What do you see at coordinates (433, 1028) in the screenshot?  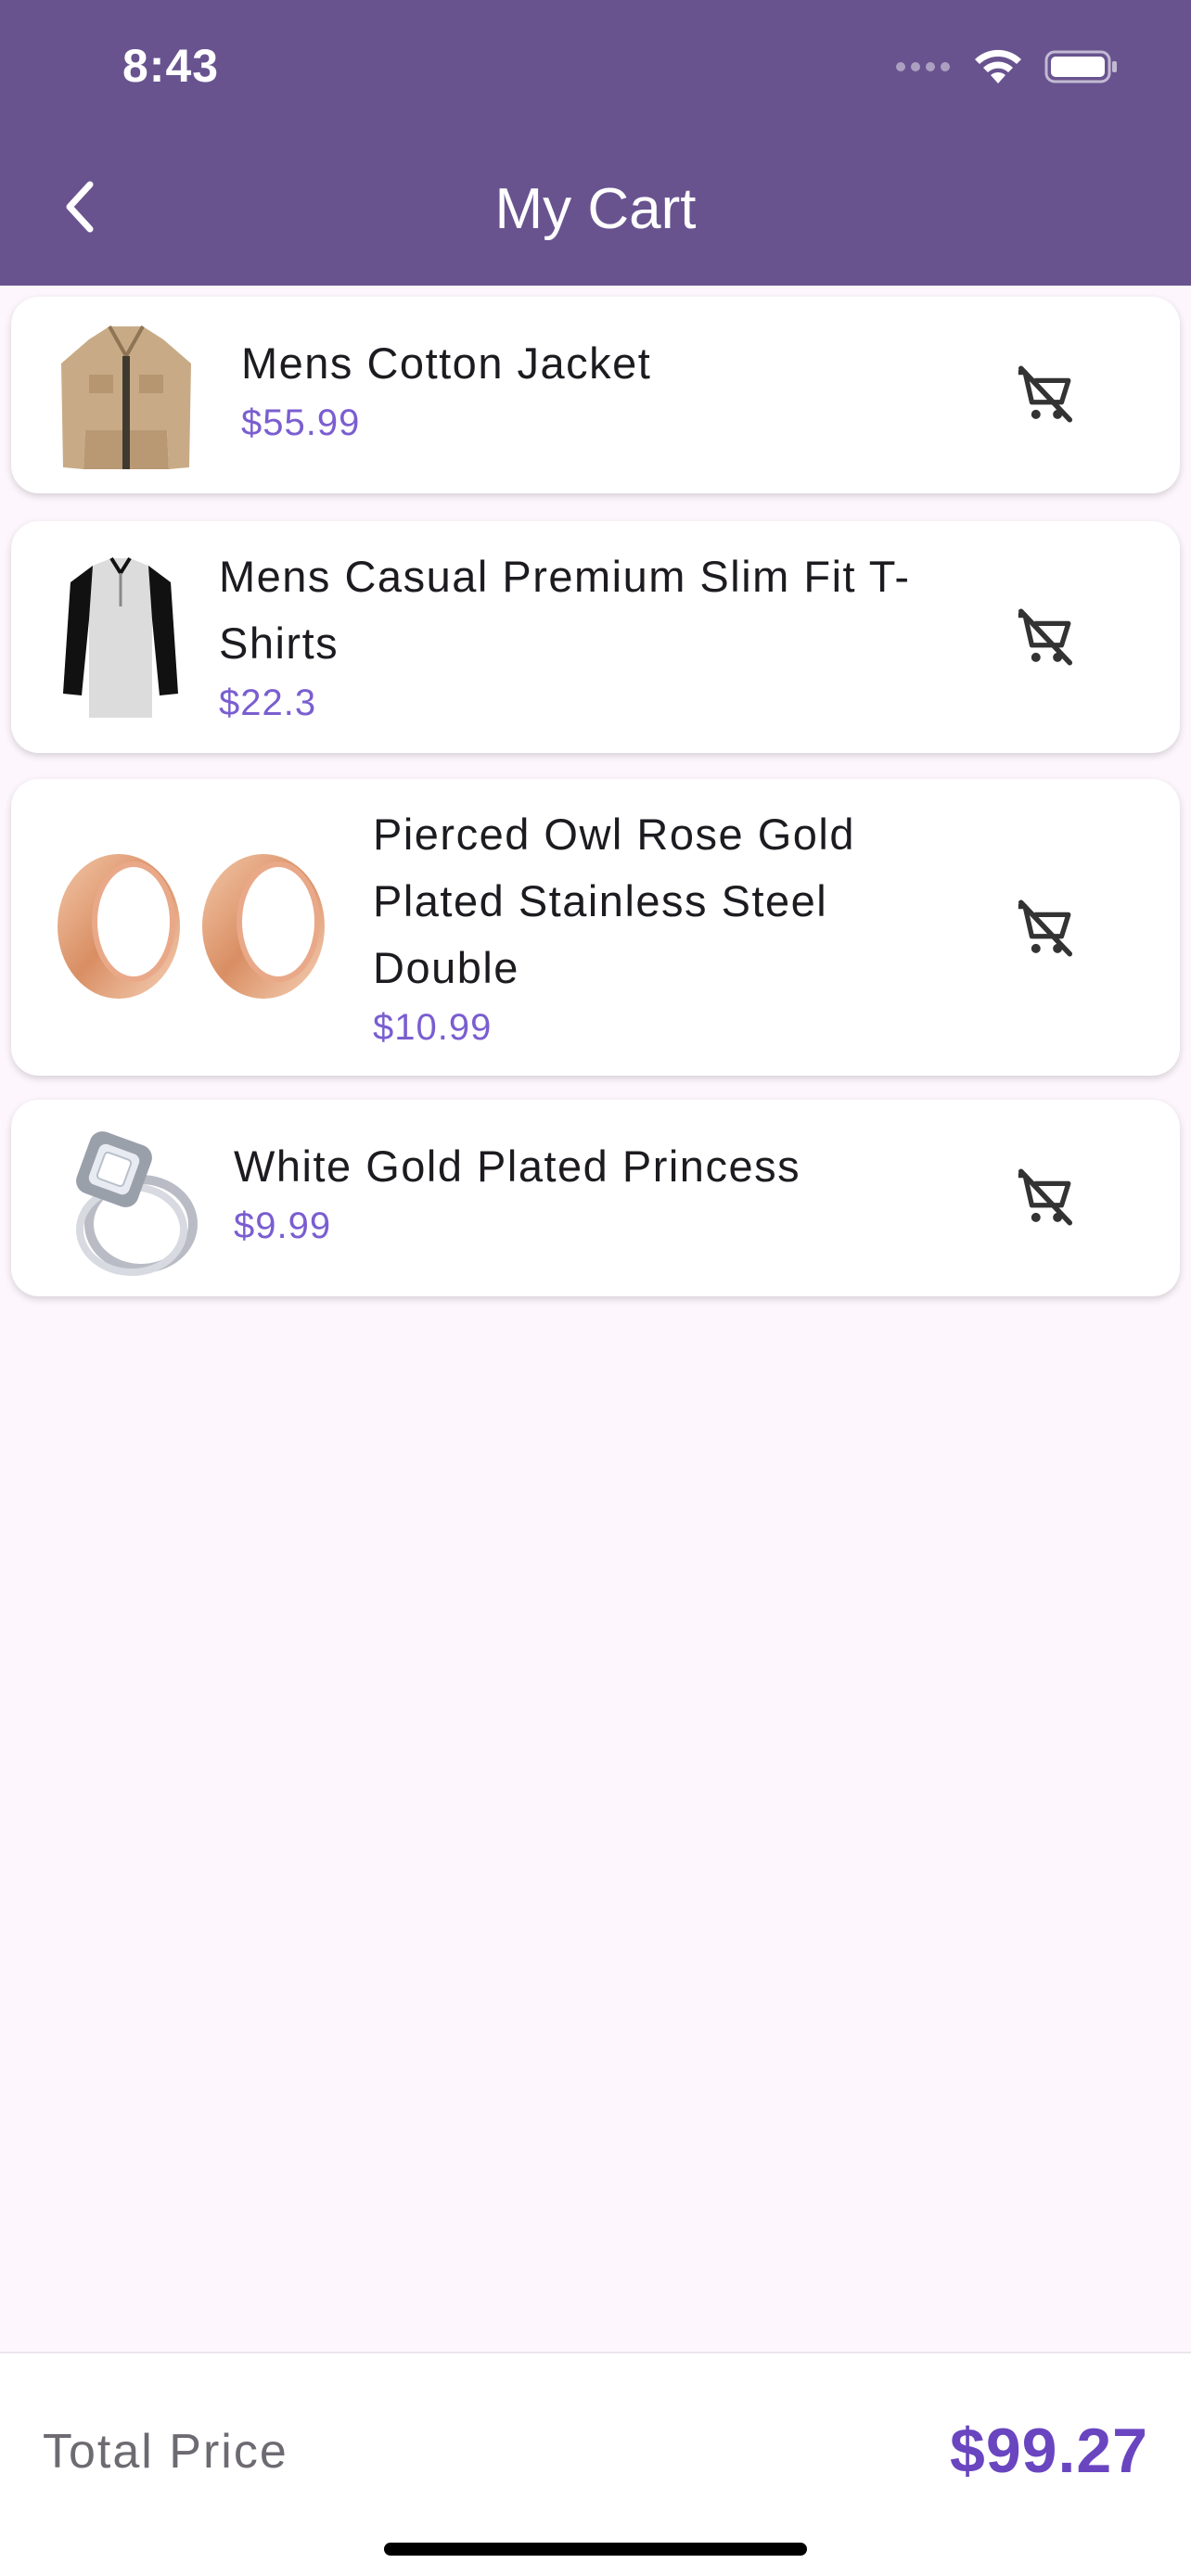 I see `item-price: $10.99` at bounding box center [433, 1028].